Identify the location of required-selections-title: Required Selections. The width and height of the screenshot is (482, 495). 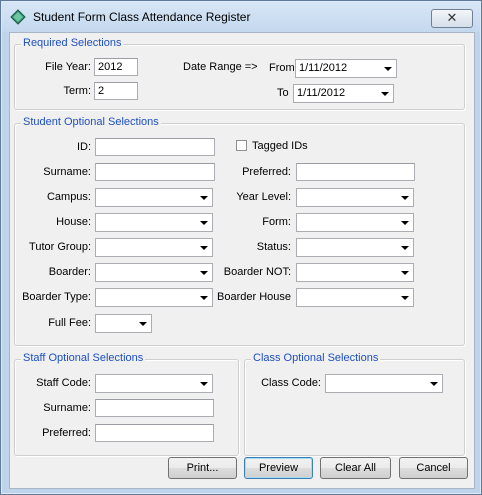
(72, 43).